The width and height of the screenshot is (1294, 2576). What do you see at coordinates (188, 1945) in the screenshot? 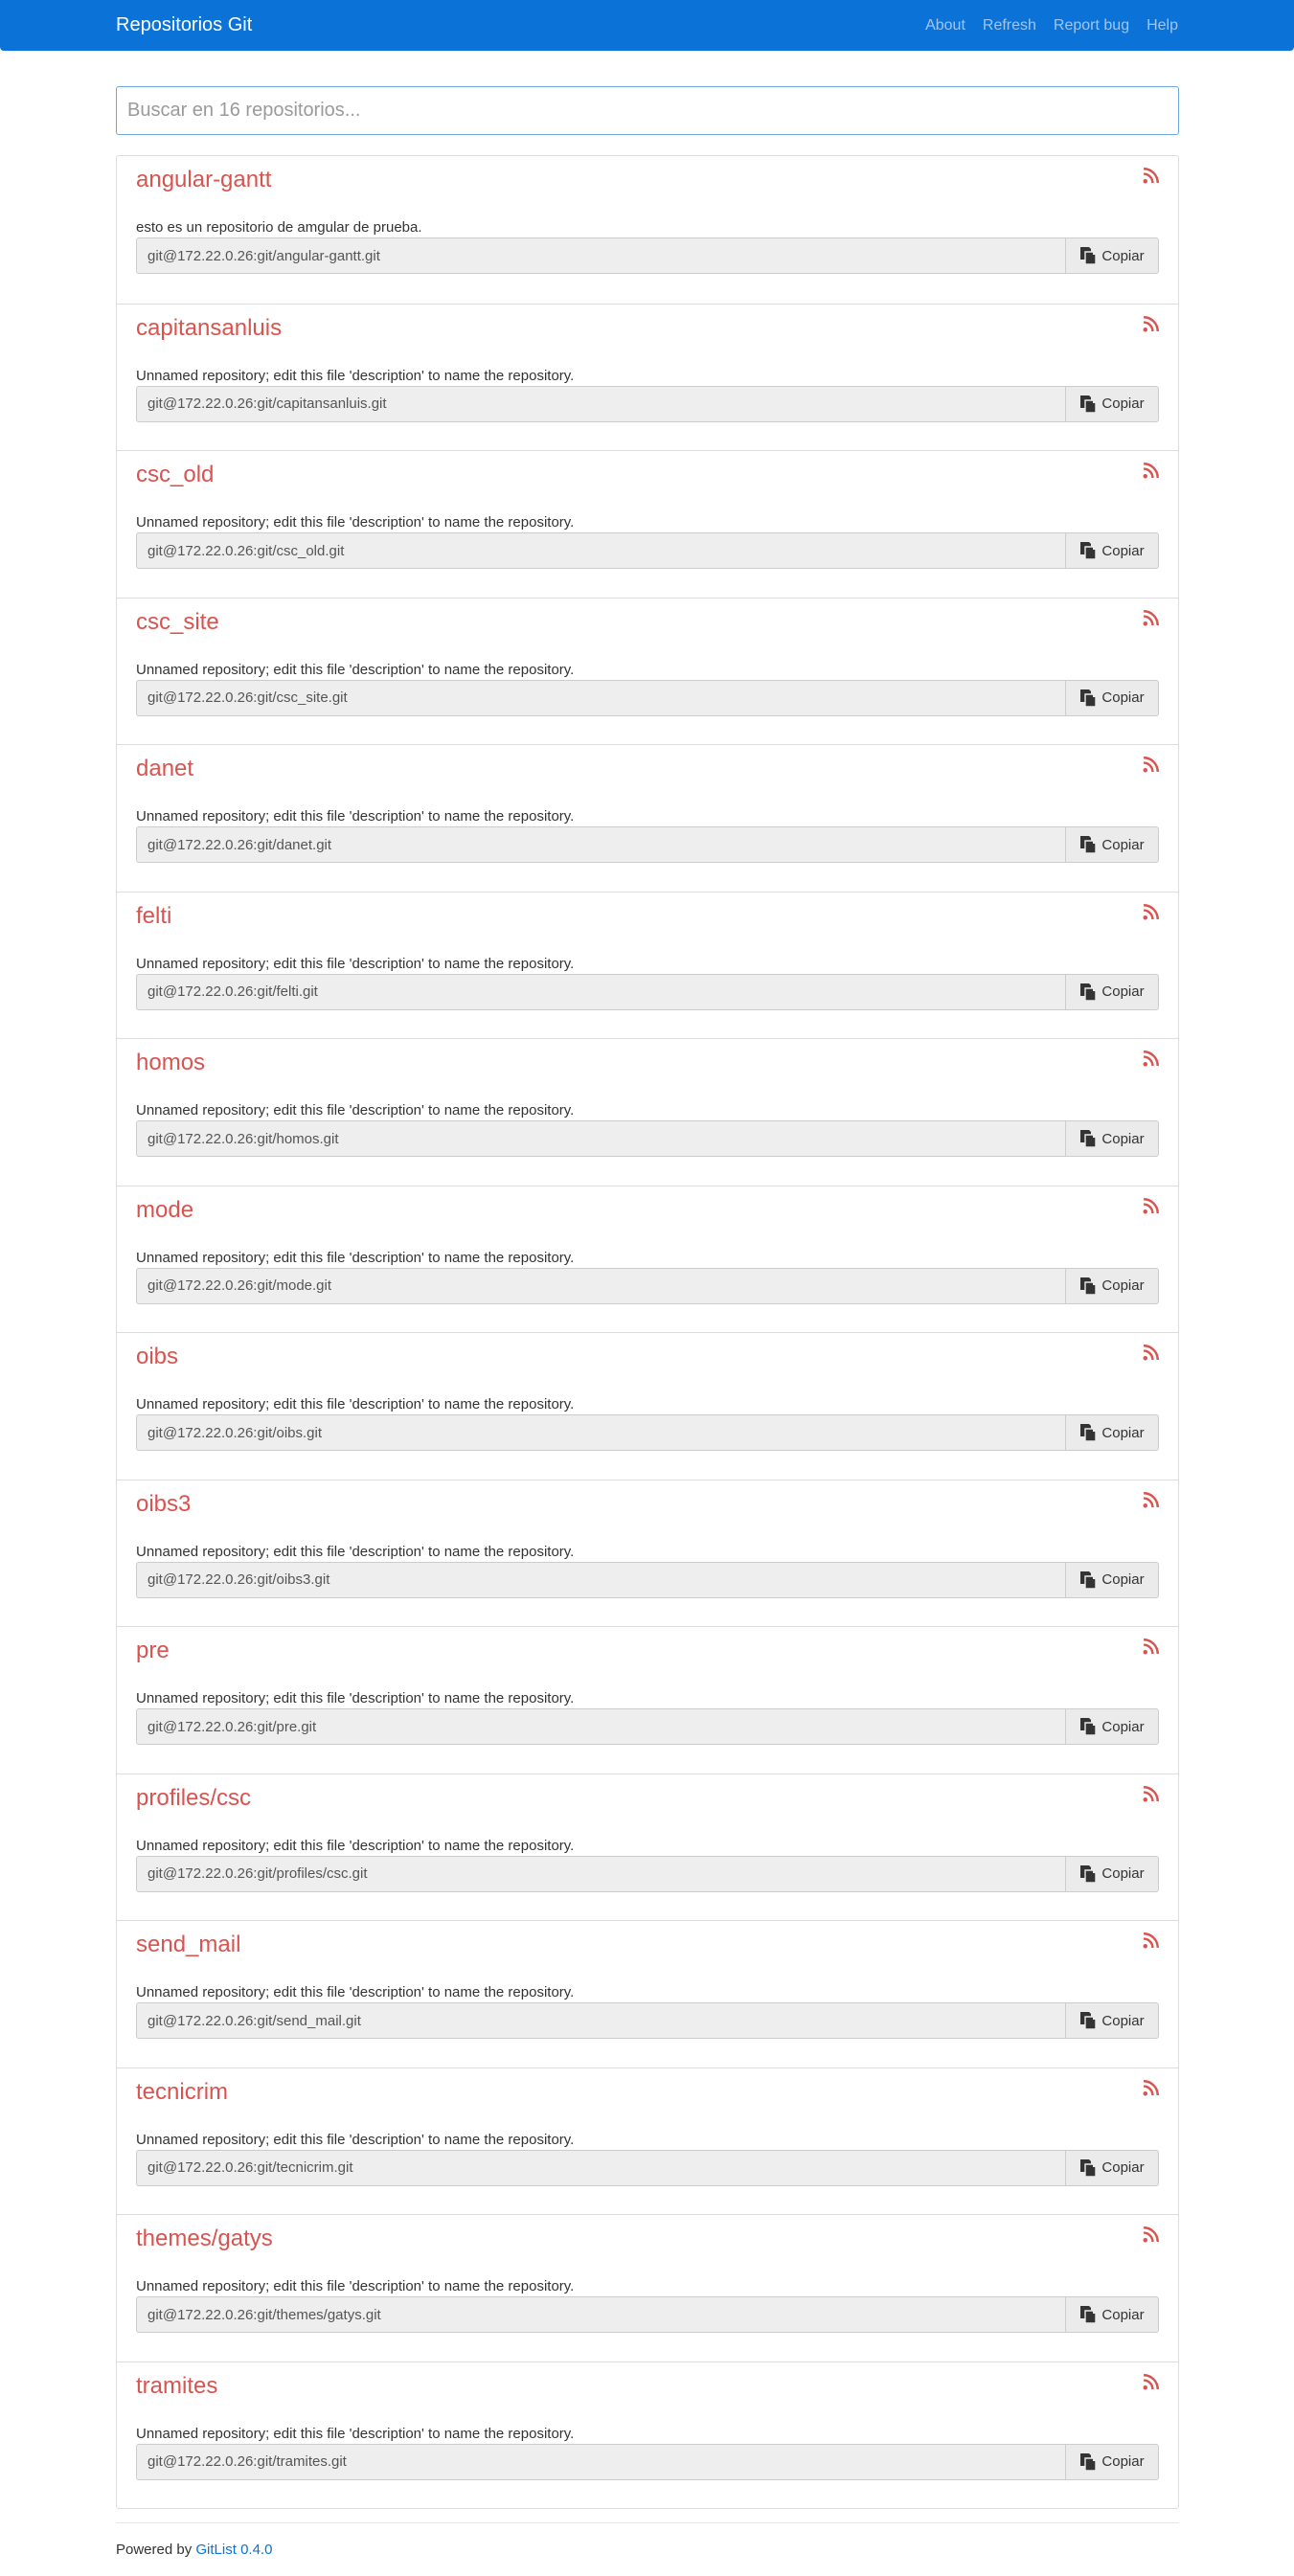
I see `repository-name-link: send_mail` at bounding box center [188, 1945].